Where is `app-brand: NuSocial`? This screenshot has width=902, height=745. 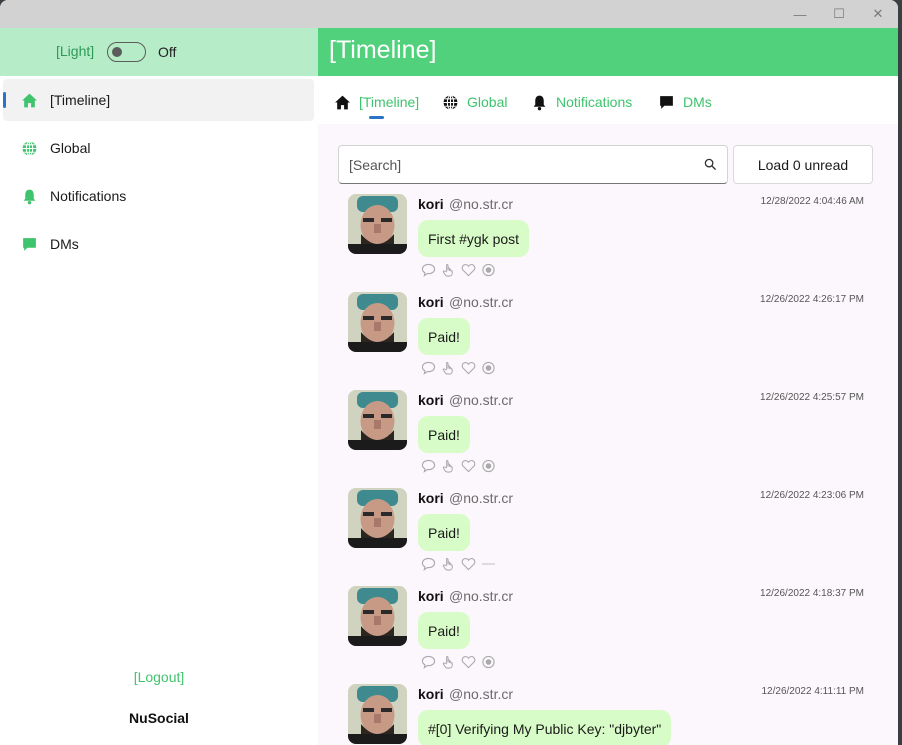
app-brand: NuSocial is located at coordinates (159, 718).